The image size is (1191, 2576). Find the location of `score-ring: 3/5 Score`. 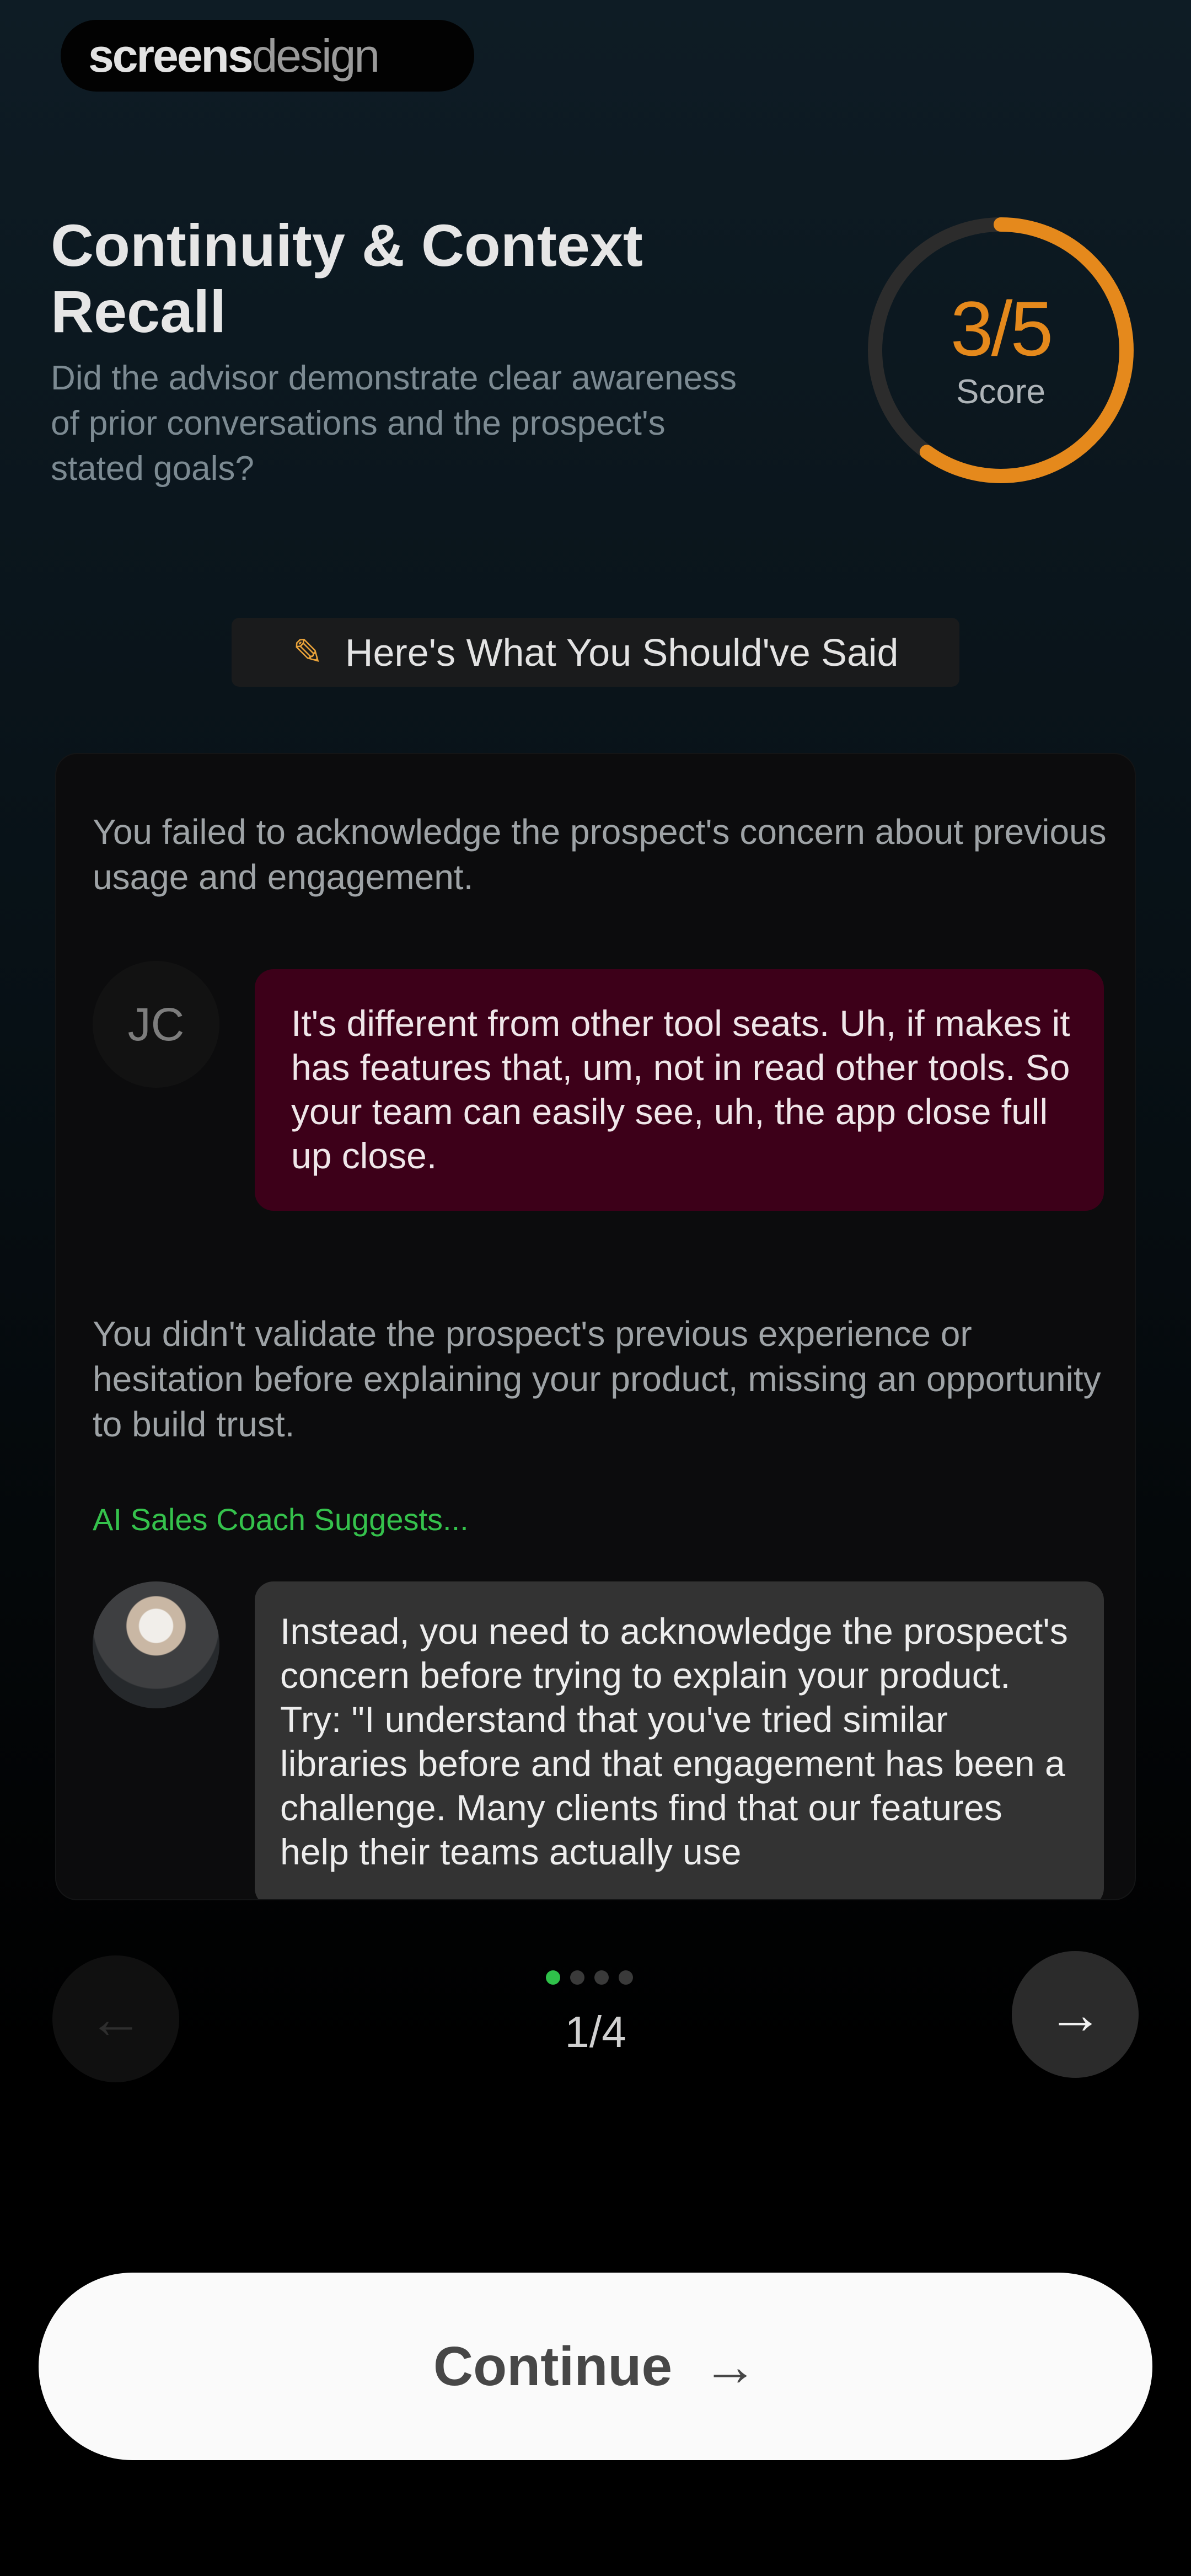

score-ring: 3/5 Score is located at coordinates (1000, 350).